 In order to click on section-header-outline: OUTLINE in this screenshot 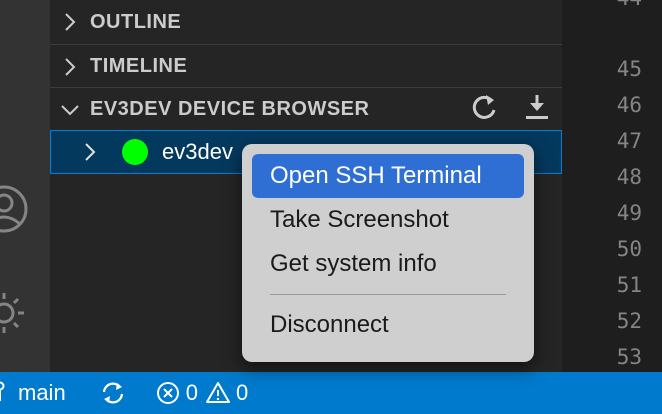, I will do `click(306, 22)`.